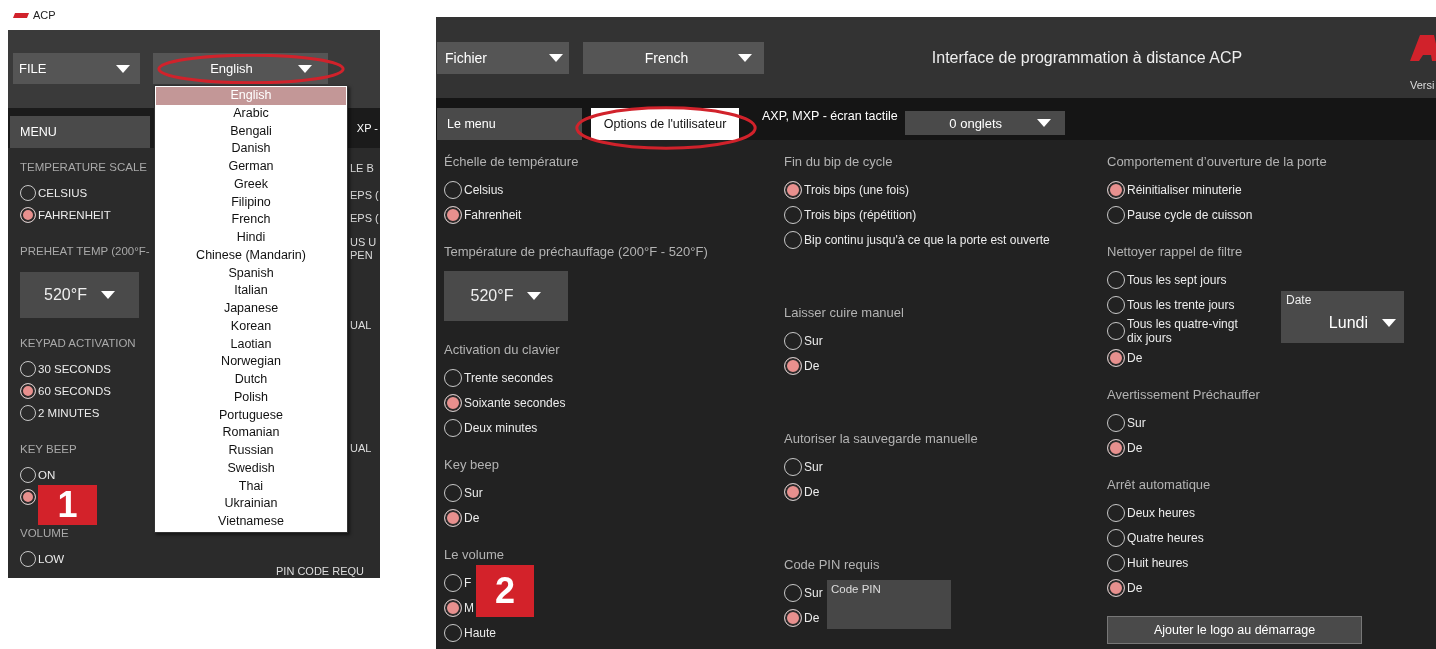 The height and width of the screenshot is (649, 1436). Describe the element at coordinates (251, 415) in the screenshot. I see `language-option: Portuguese` at that location.